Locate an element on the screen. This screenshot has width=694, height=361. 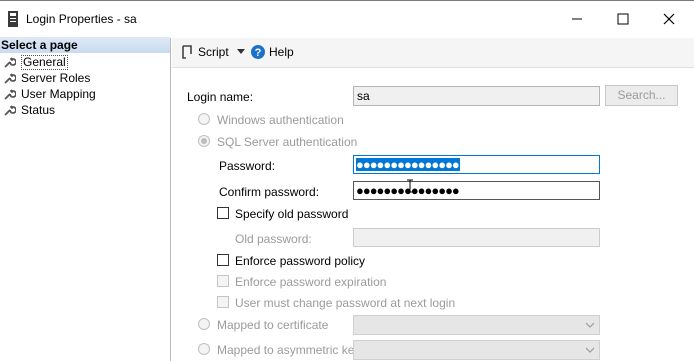
minimize-icon is located at coordinates (577, 19).